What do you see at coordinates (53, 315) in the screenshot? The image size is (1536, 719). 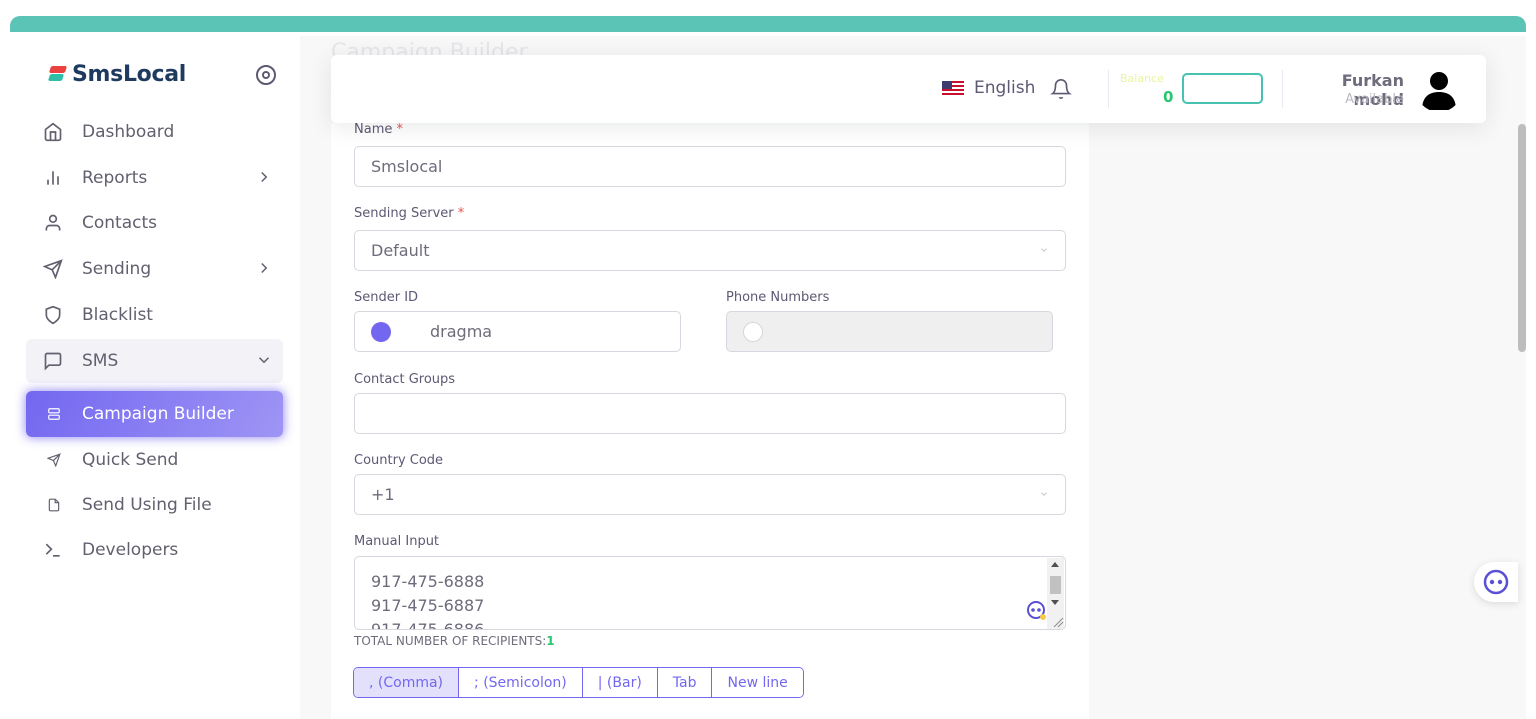 I see `shield-icon` at bounding box center [53, 315].